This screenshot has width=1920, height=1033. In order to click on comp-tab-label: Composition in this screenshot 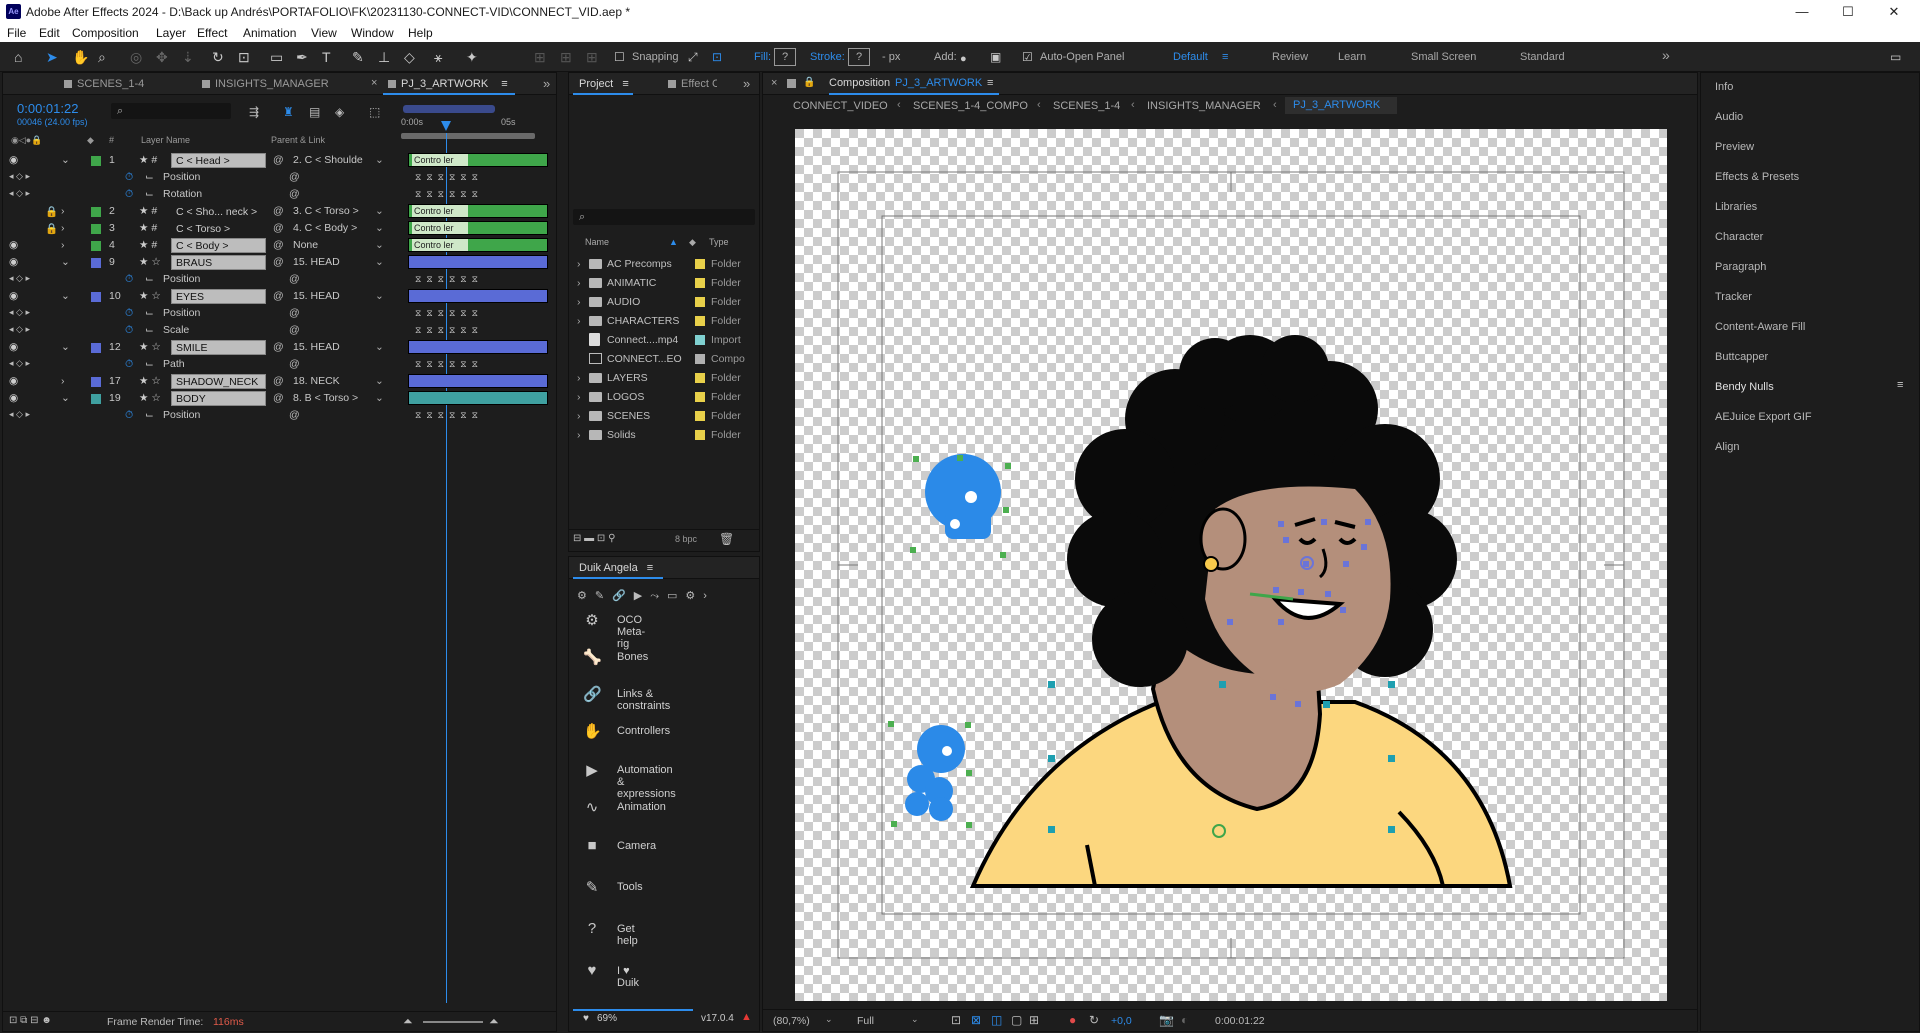, I will do `click(859, 83)`.